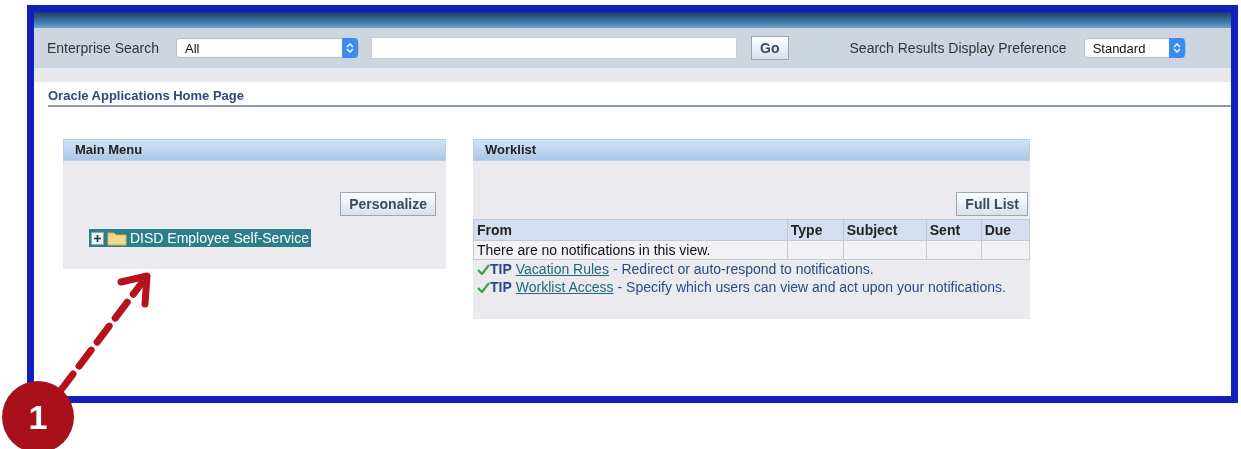 This screenshot has height=449, width=1241. I want to click on preference-label: Search Results Display Preference, so click(958, 48).